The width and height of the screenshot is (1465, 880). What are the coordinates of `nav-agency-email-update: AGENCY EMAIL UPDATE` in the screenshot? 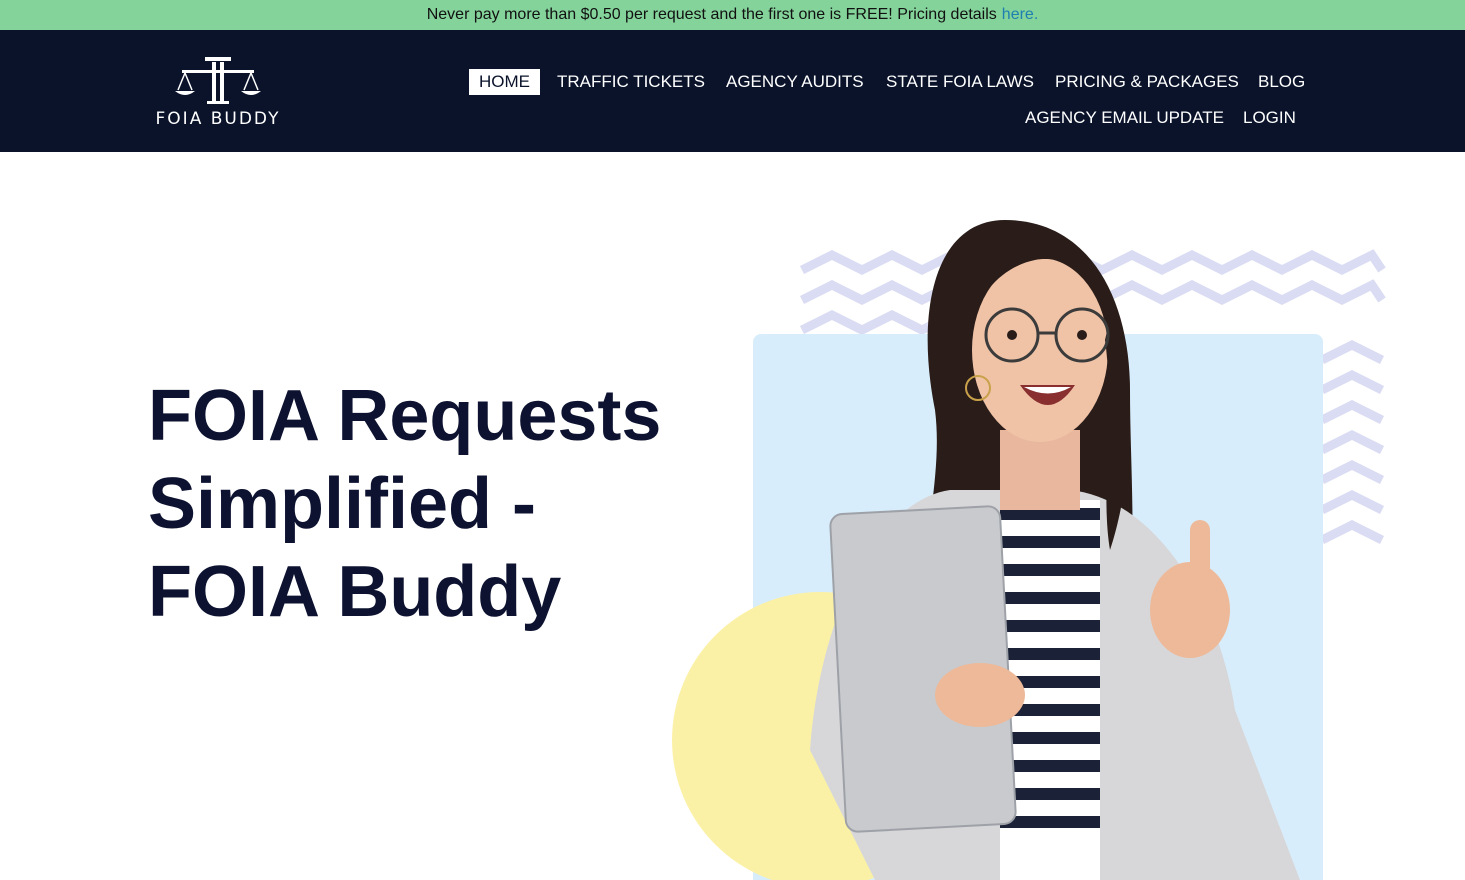 It's located at (1124, 118).